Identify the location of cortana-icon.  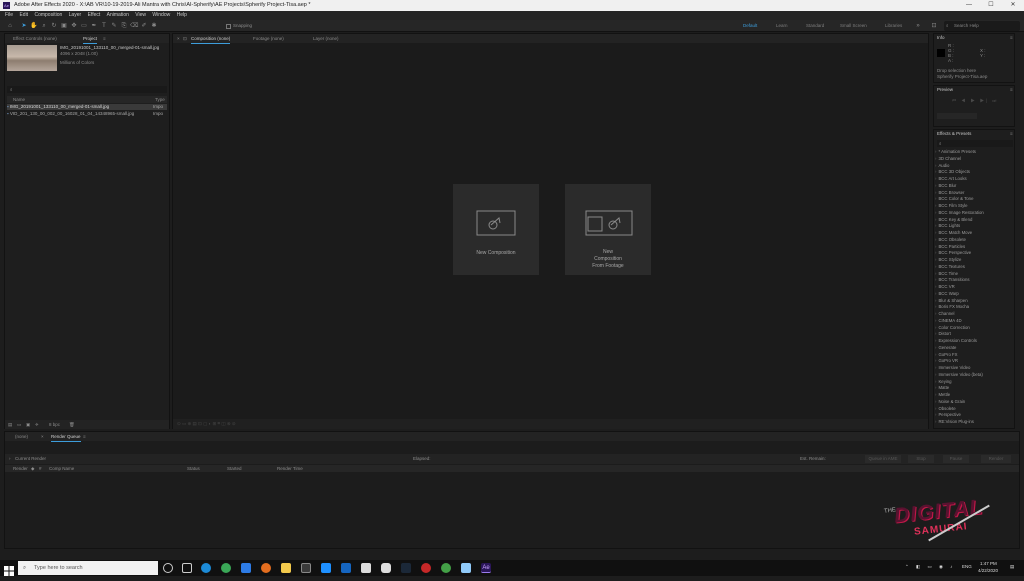
(168, 568).